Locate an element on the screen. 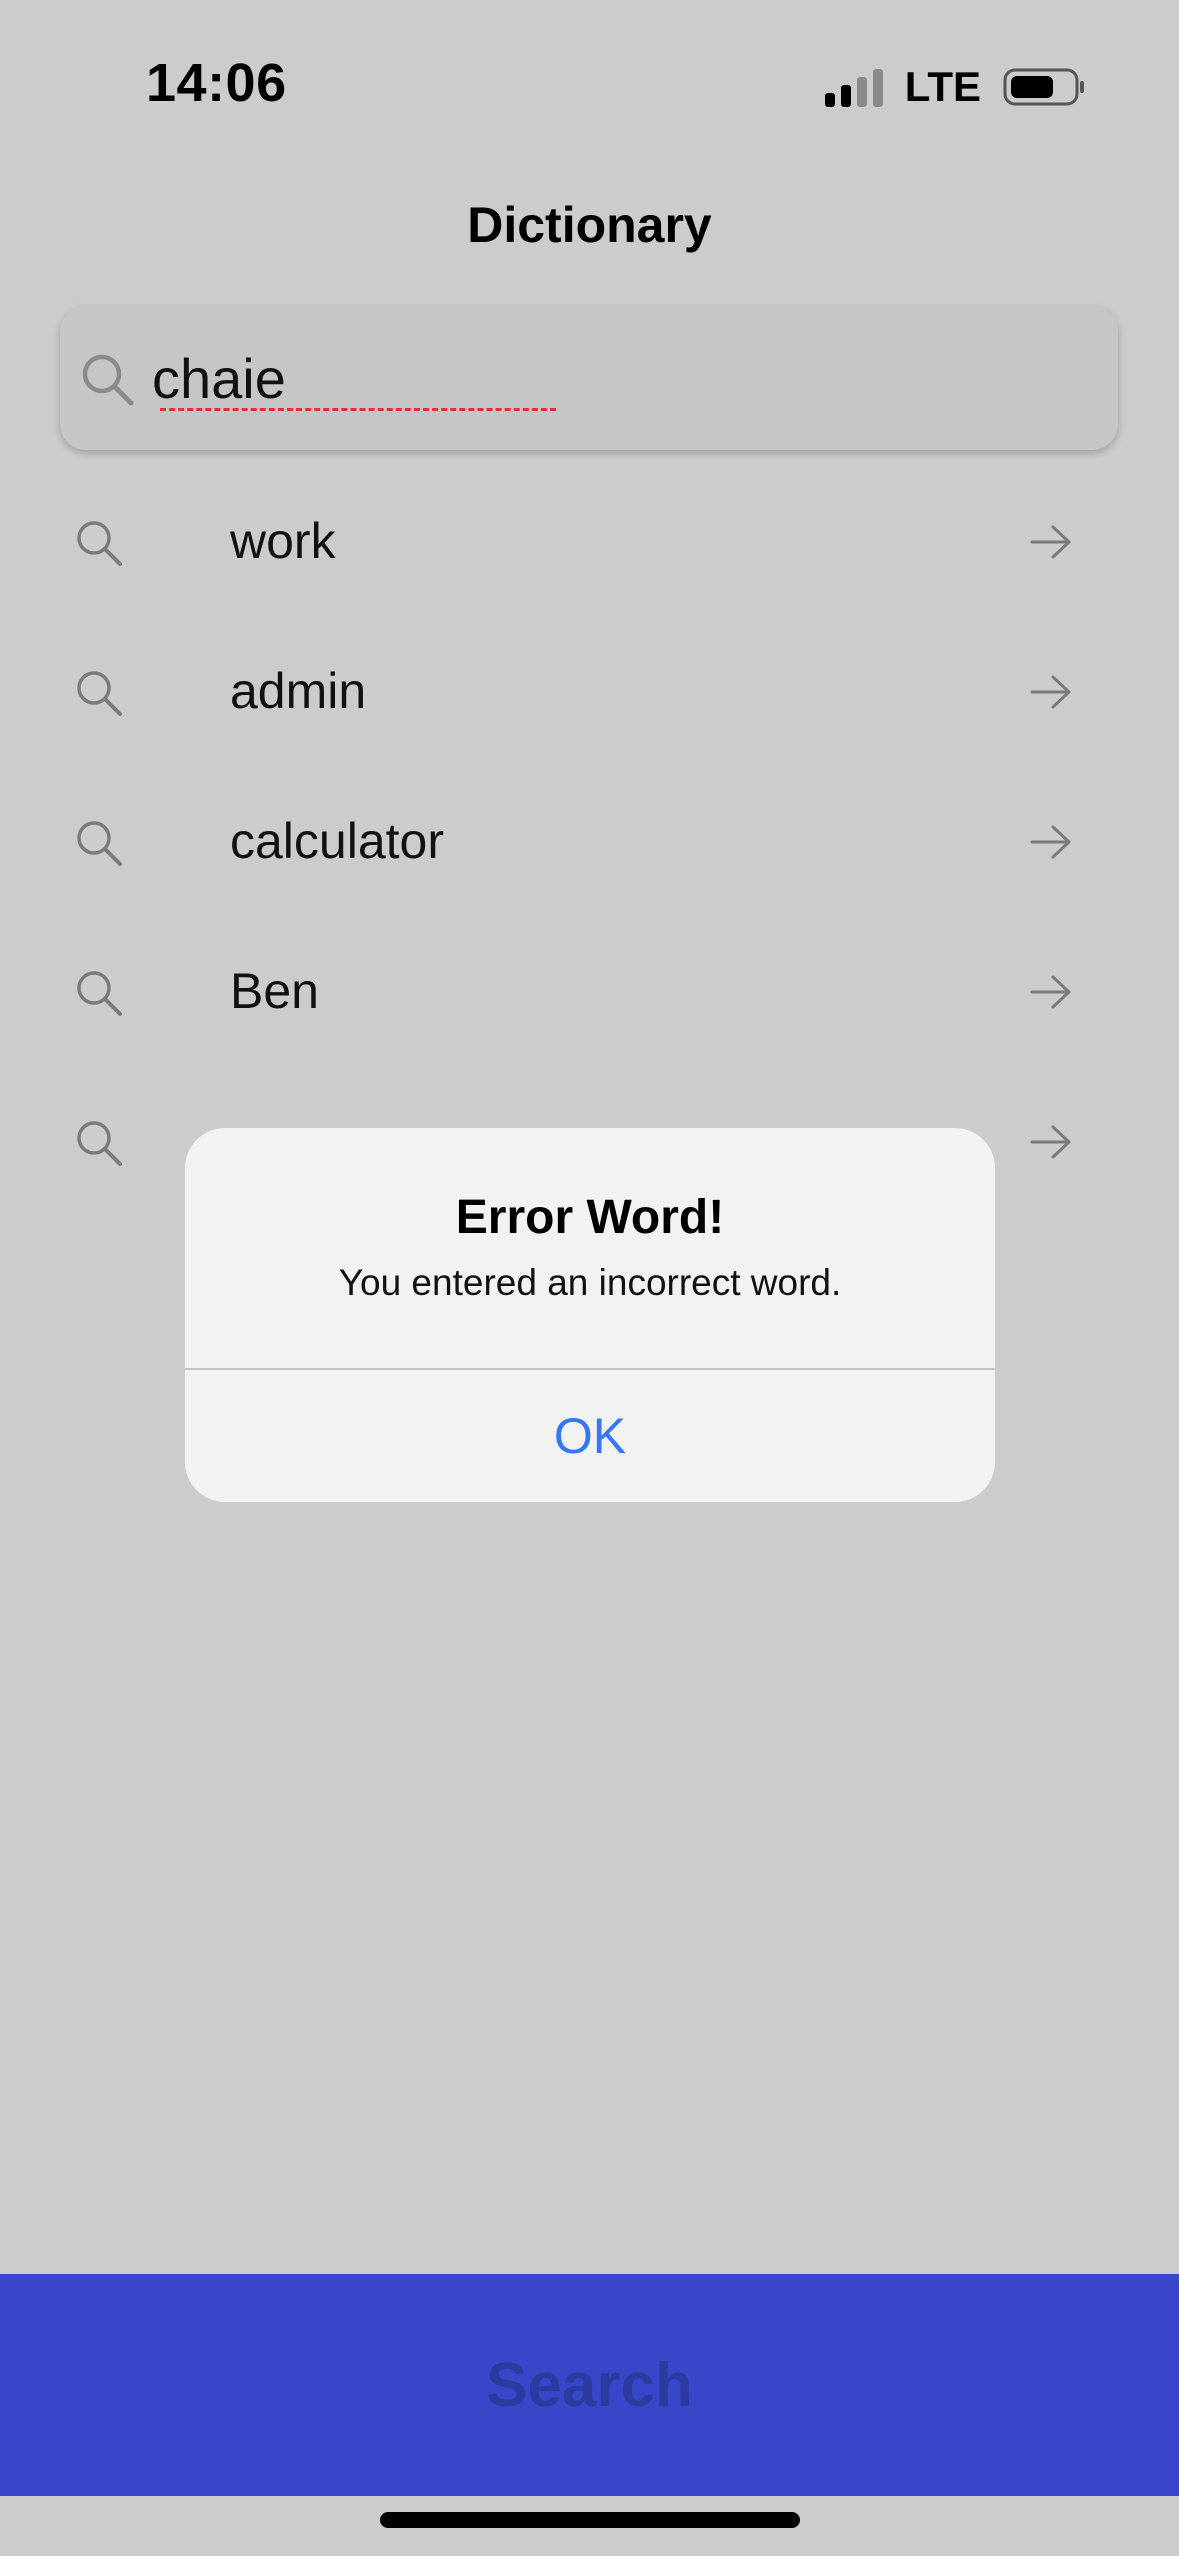 This screenshot has width=1179, height=2556. suggestion-item-calculator: calculator is located at coordinates (589, 843).